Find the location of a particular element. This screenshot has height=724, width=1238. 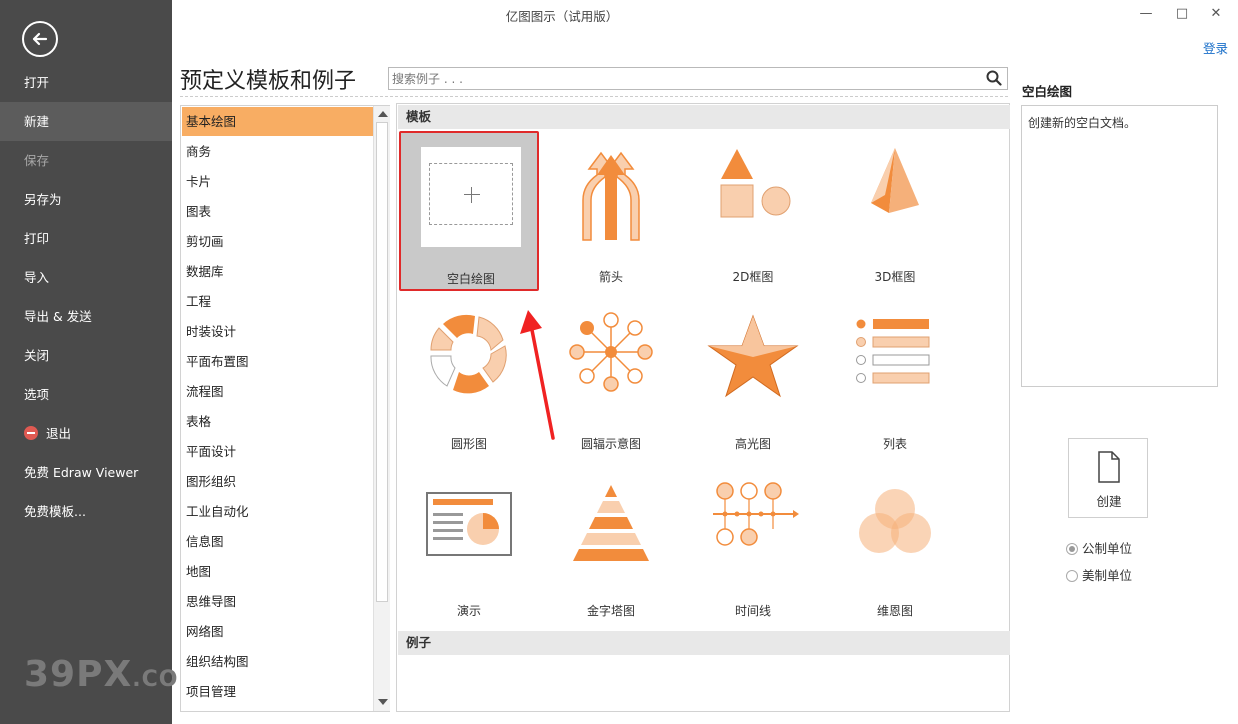

category-map: 地图 is located at coordinates (277, 571).